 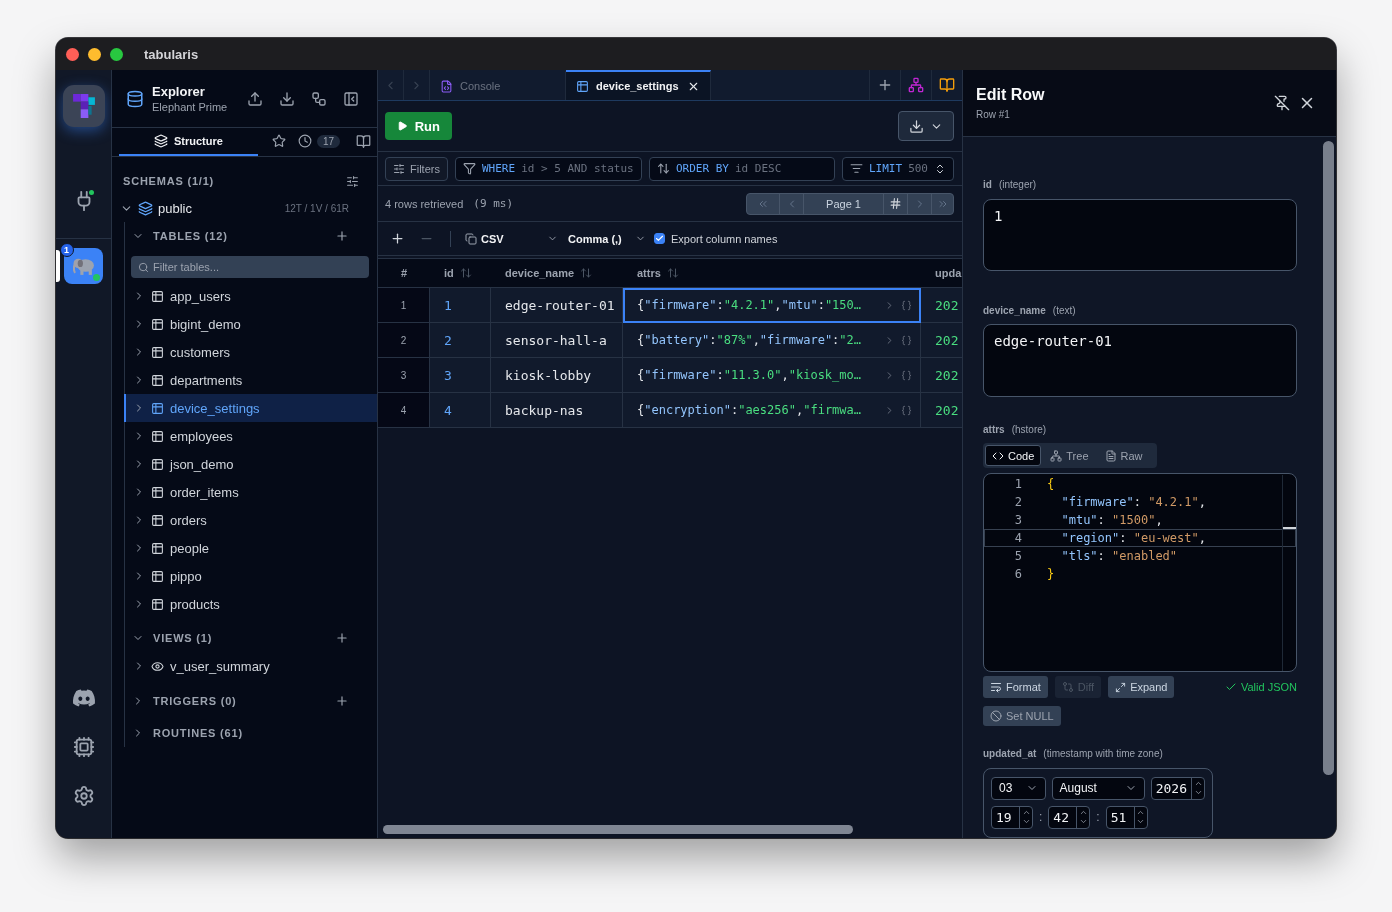 What do you see at coordinates (638, 85) in the screenshot?
I see `editor-tab: device_settings` at bounding box center [638, 85].